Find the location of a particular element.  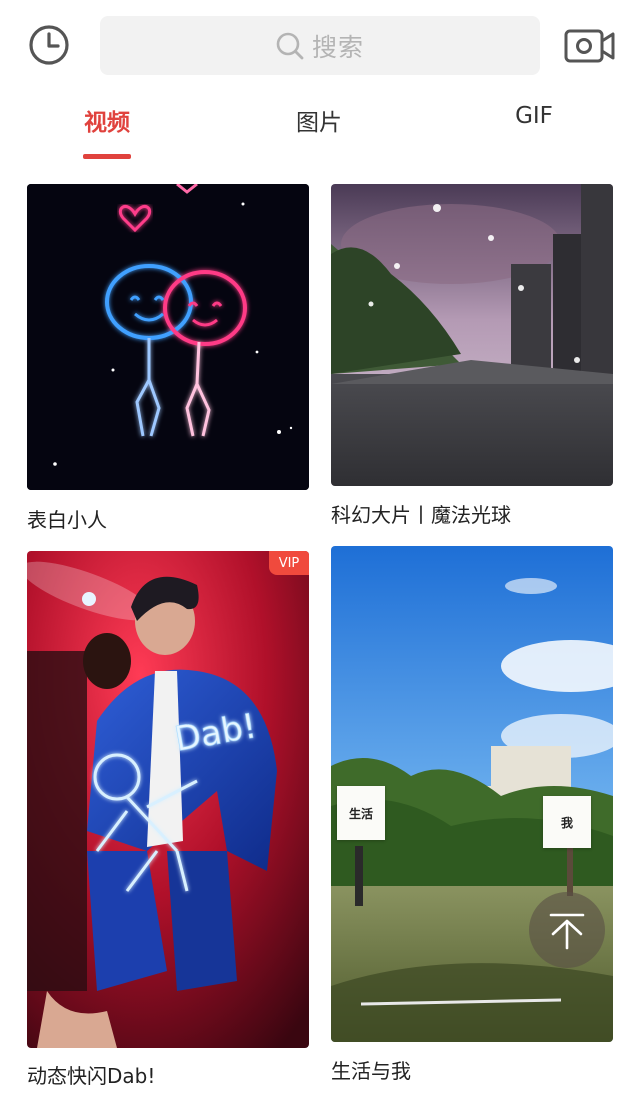

neon-couple-art is located at coordinates (168, 337).